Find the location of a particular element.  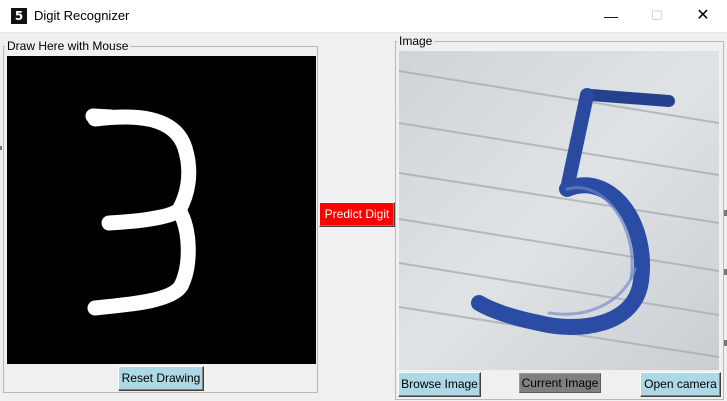

draw-panel-legend: Draw Here with Mouse is located at coordinates (68, 46).